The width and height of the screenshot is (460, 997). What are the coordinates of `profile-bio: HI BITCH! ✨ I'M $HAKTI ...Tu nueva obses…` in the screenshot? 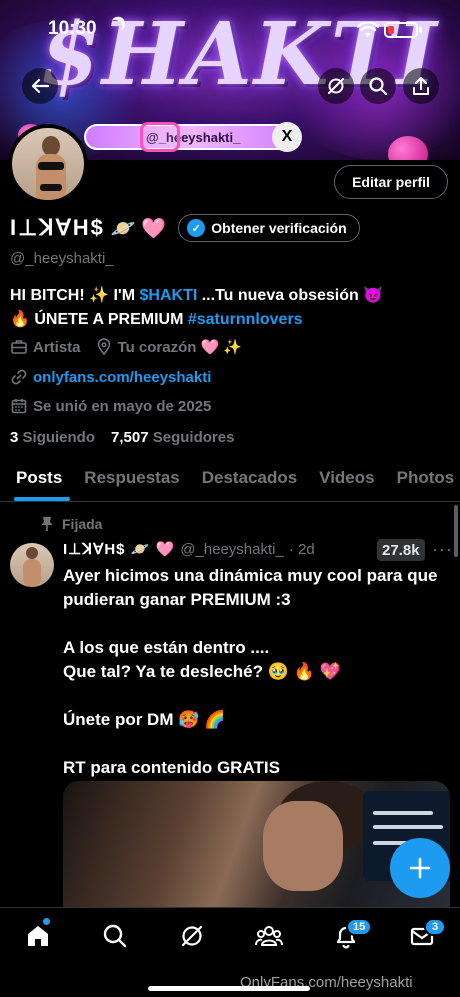 It's located at (230, 308).